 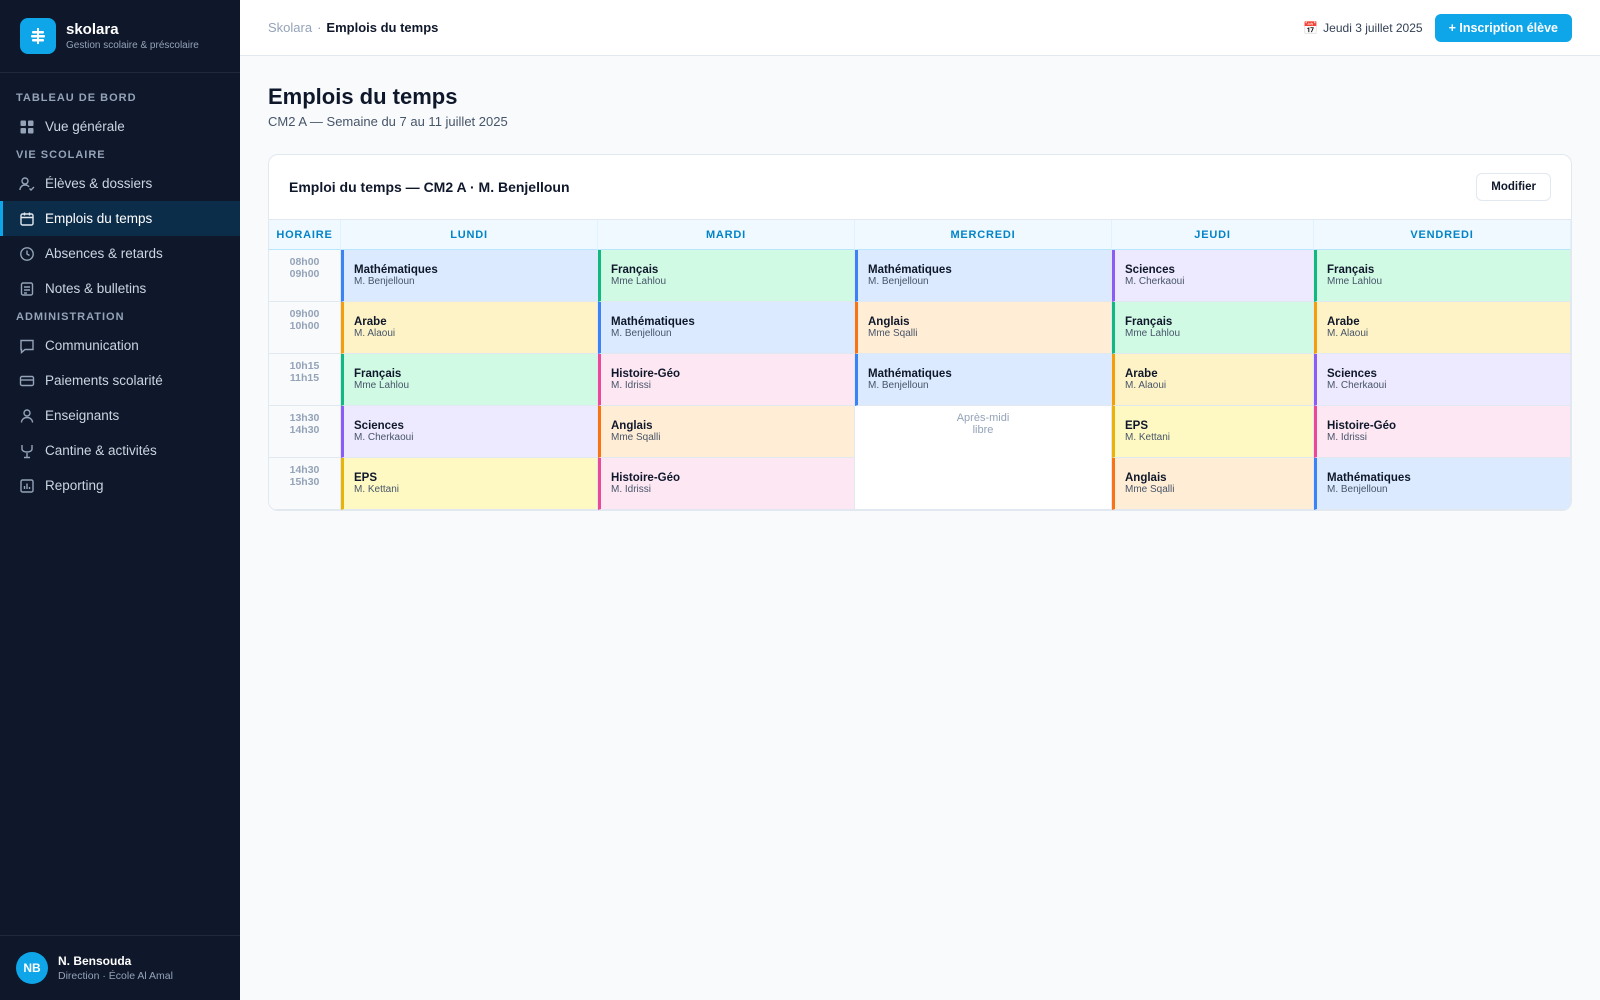 What do you see at coordinates (304, 482) in the screenshot?
I see `time-end: 15h30` at bounding box center [304, 482].